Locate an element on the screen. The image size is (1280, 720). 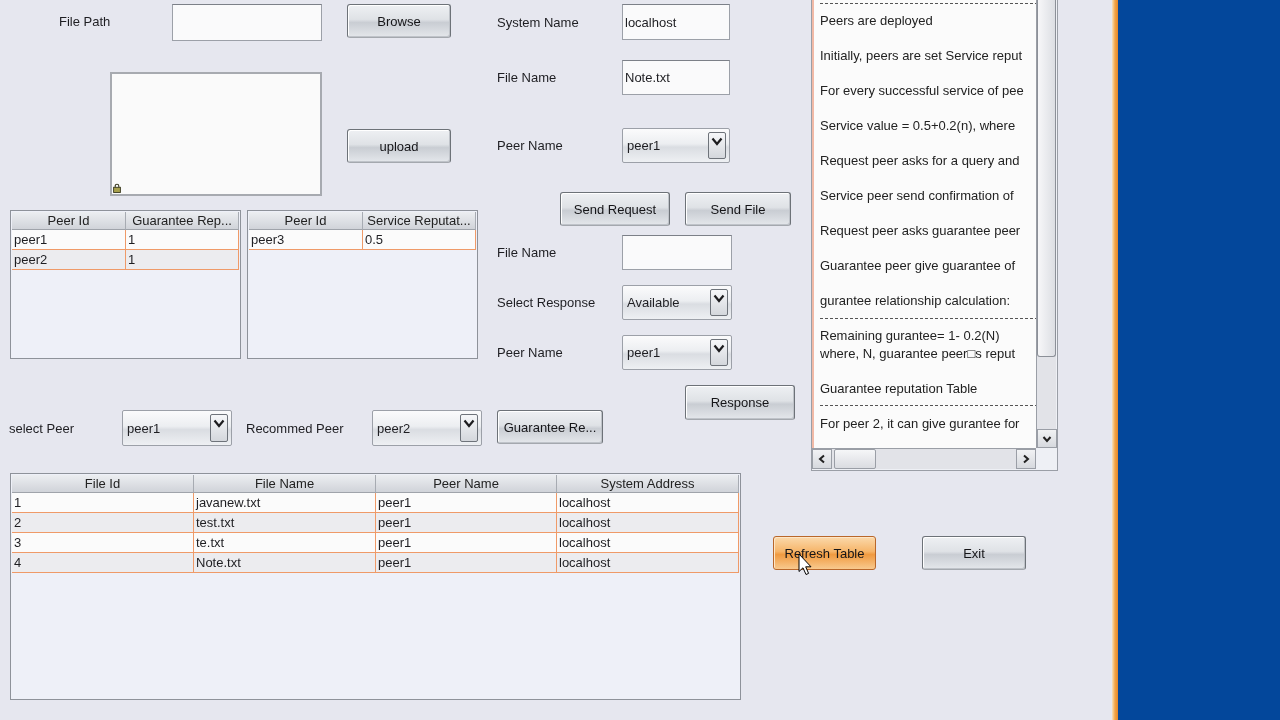
table-cell: te.txt is located at coordinates (285, 542).